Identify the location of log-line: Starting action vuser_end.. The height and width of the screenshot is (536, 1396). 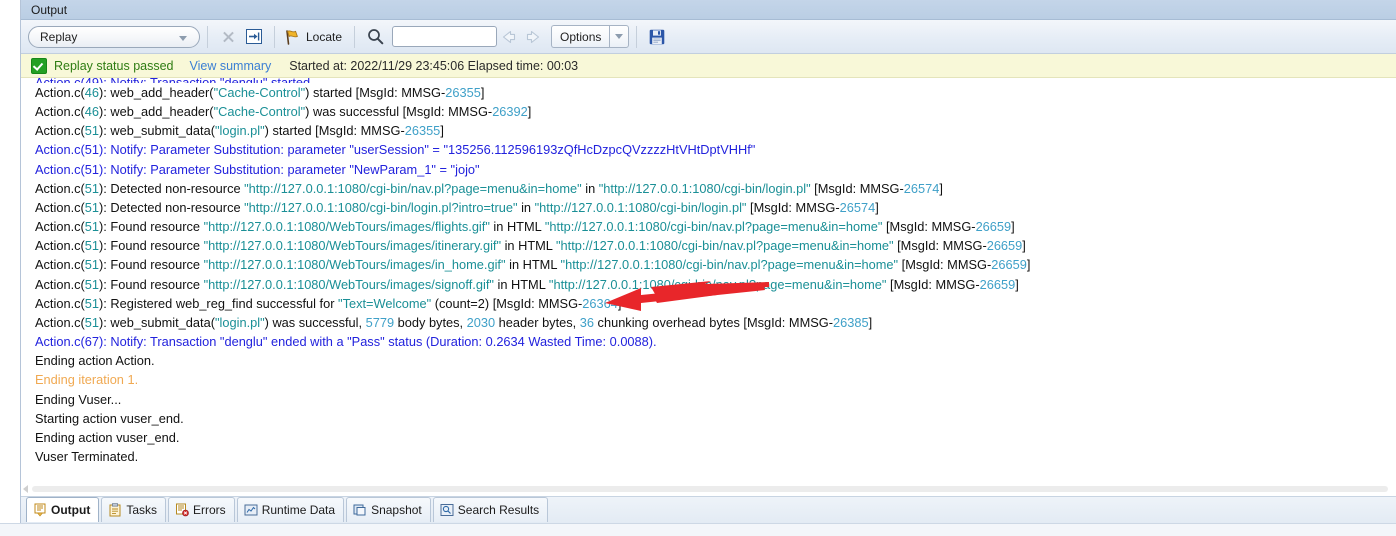
(708, 418).